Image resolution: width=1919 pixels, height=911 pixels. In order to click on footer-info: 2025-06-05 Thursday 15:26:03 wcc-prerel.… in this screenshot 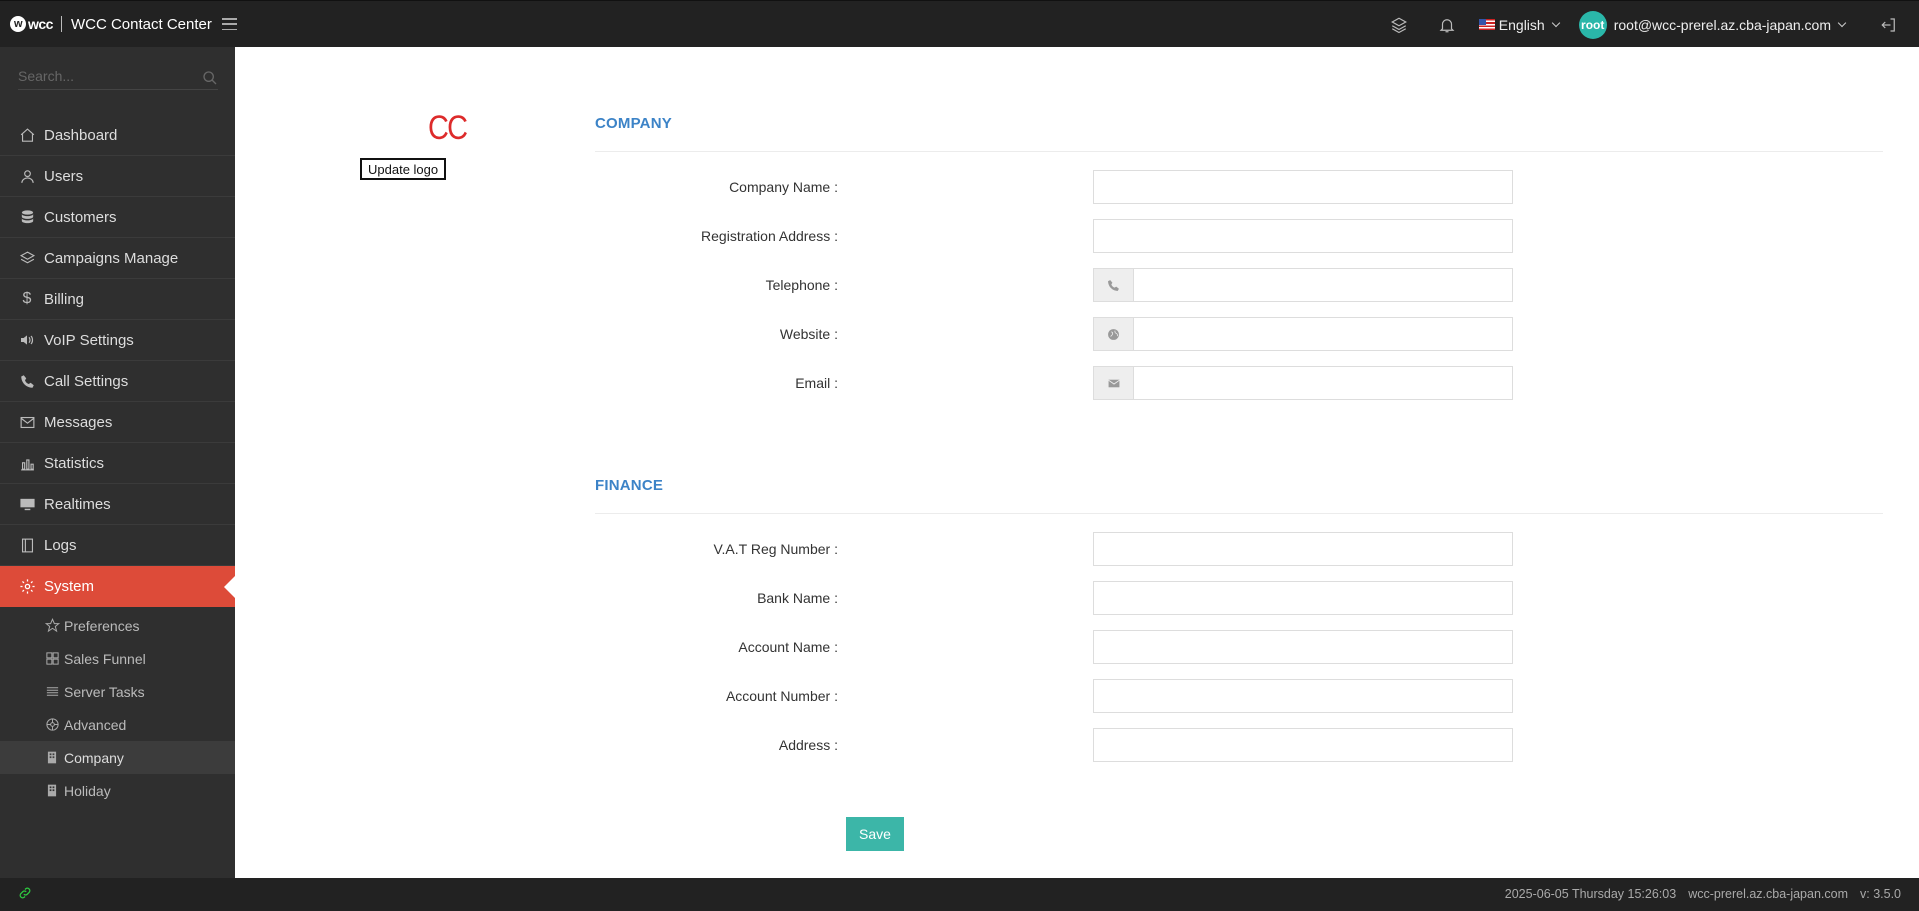, I will do `click(1703, 894)`.